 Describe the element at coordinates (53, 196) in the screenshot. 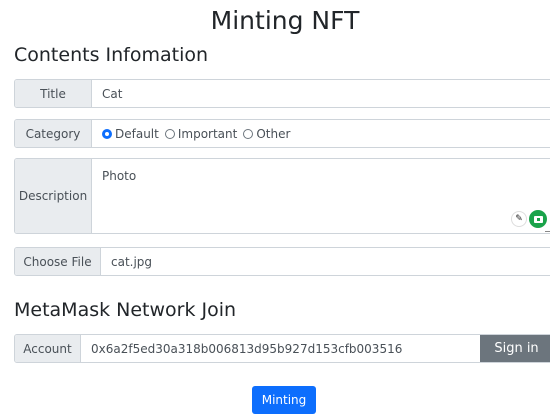

I see `description-label: Description` at that location.